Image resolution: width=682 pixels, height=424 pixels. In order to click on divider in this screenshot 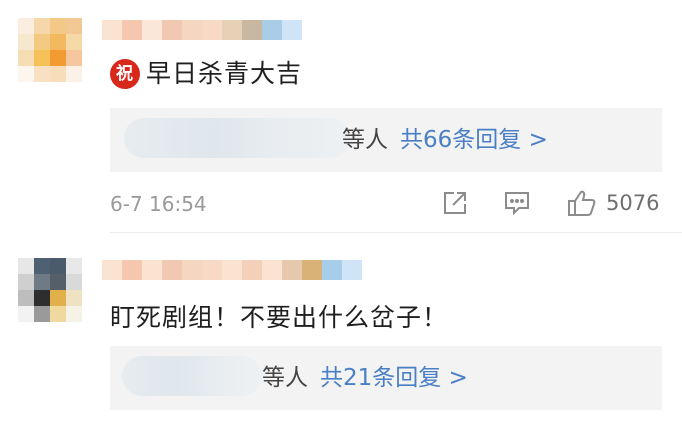, I will do `click(396, 232)`.